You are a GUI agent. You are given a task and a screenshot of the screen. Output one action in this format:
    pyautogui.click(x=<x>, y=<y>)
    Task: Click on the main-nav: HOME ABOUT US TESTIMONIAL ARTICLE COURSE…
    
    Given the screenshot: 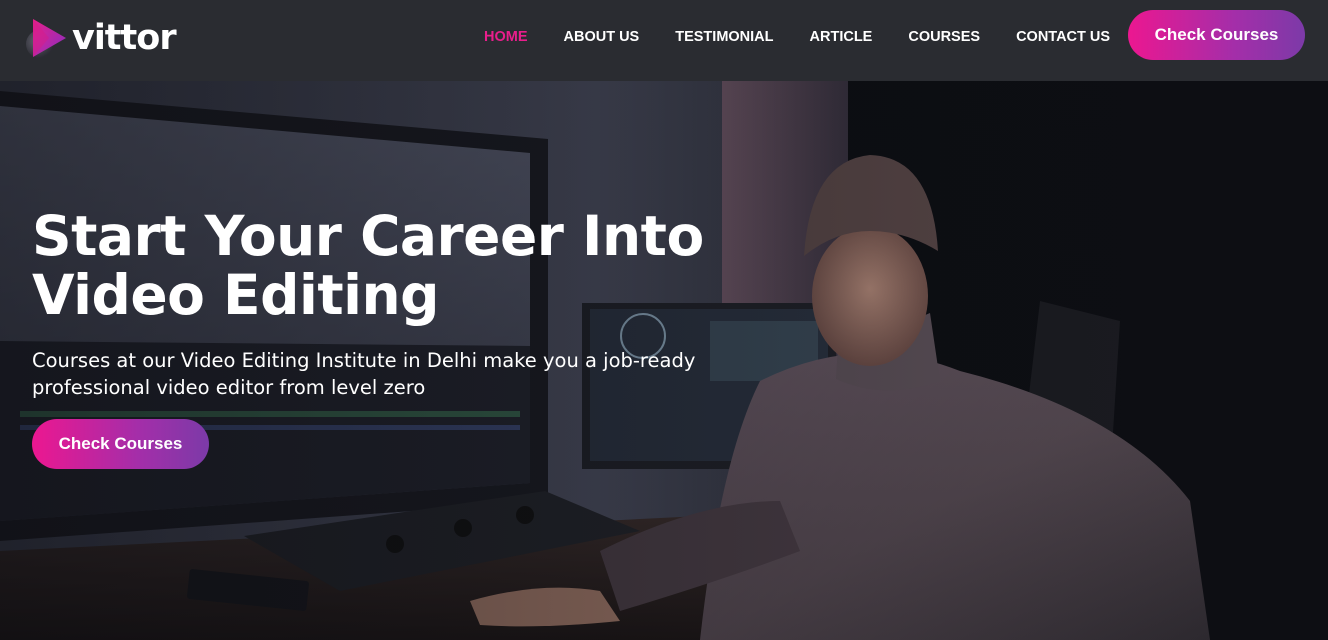 What is the action you would take?
    pyautogui.click(x=797, y=36)
    